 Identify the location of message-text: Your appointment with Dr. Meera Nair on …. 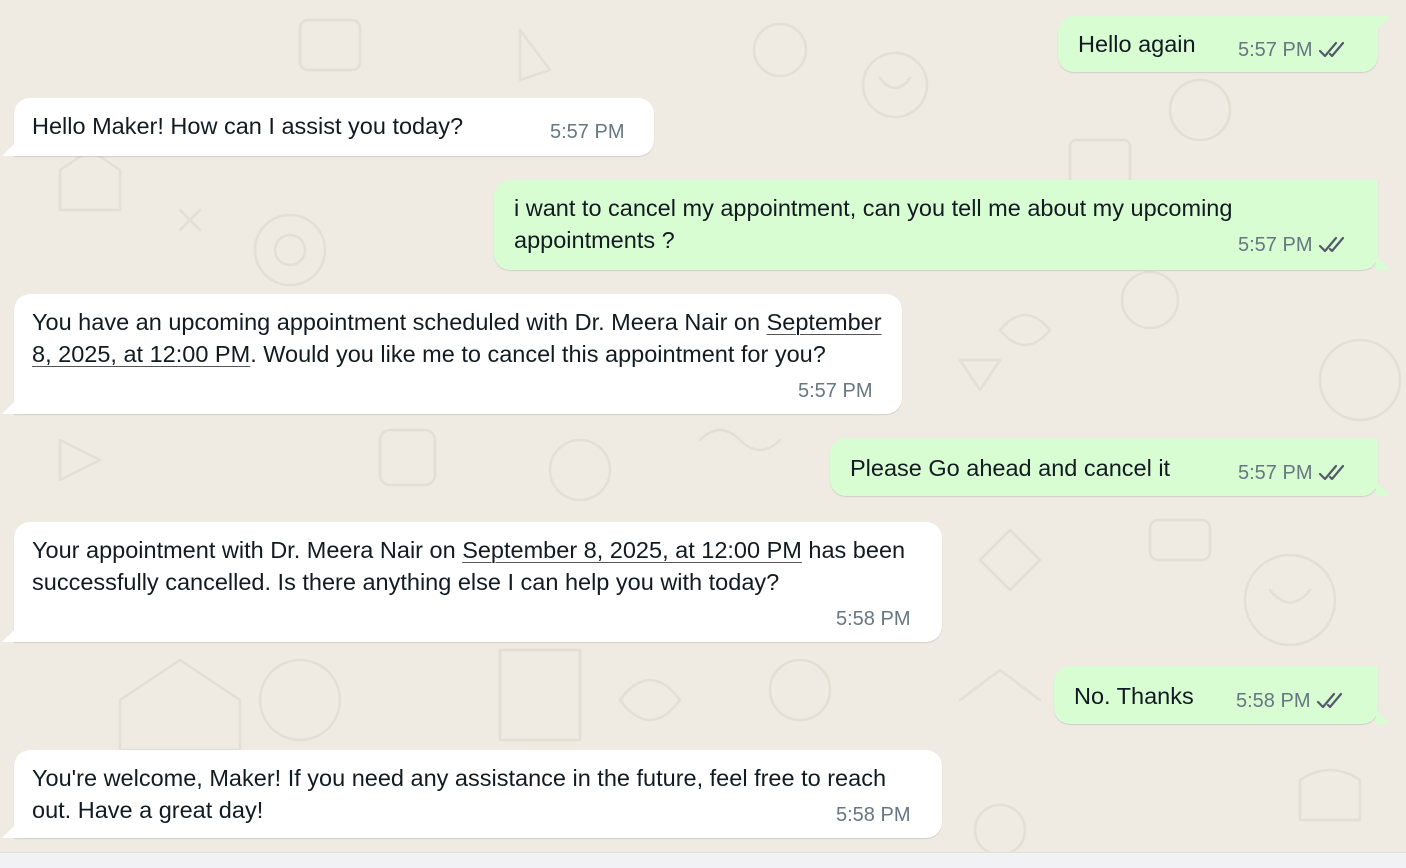
(477, 566).